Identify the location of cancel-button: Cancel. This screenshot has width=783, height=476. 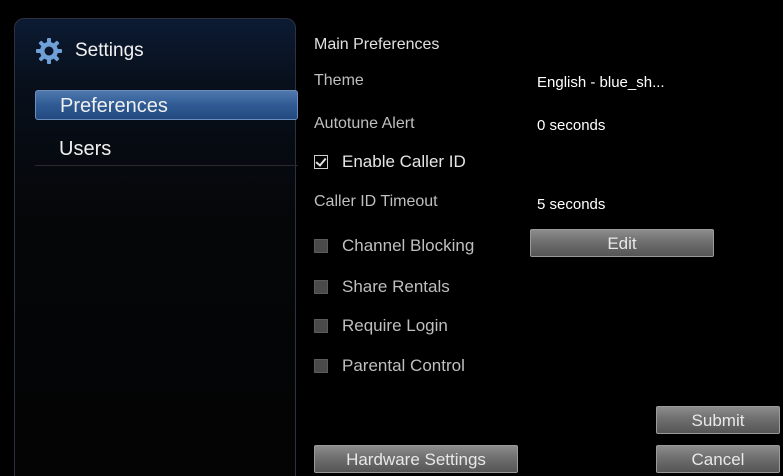
(718, 459).